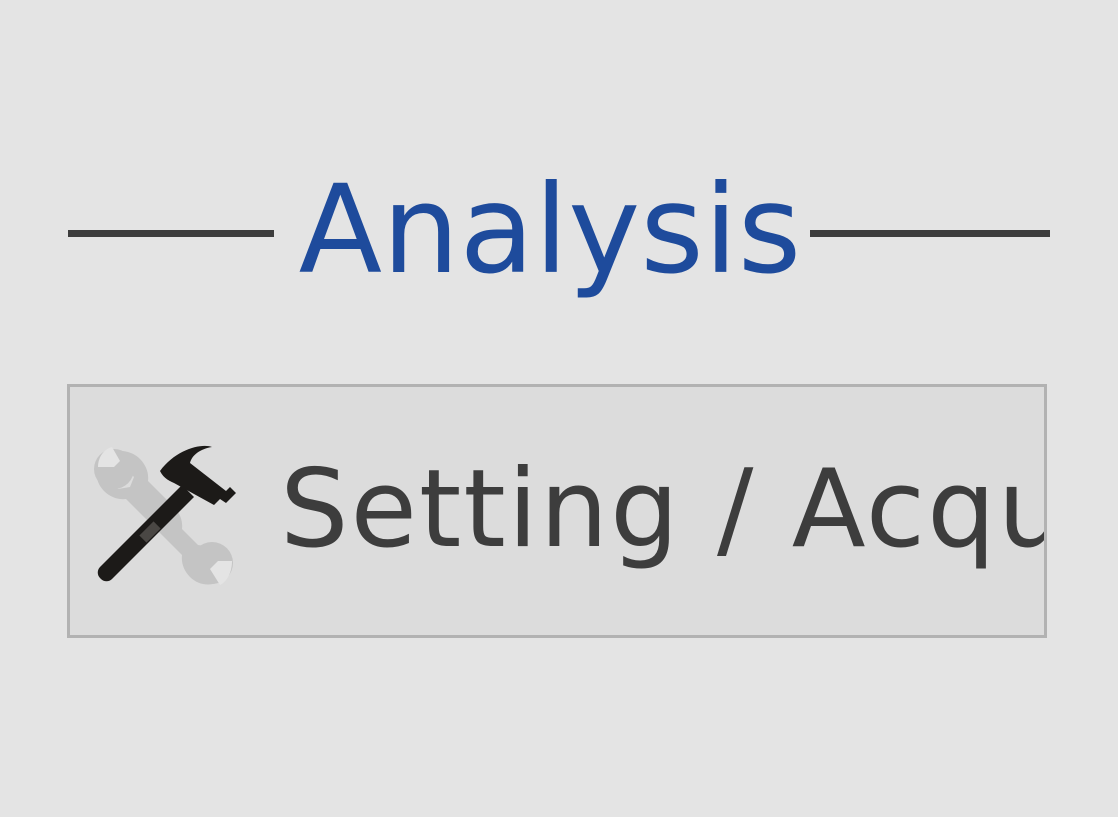 The image size is (1118, 817). What do you see at coordinates (663, 509) in the screenshot?
I see `setting-acquisition-label: Setting / Acqui` at bounding box center [663, 509].